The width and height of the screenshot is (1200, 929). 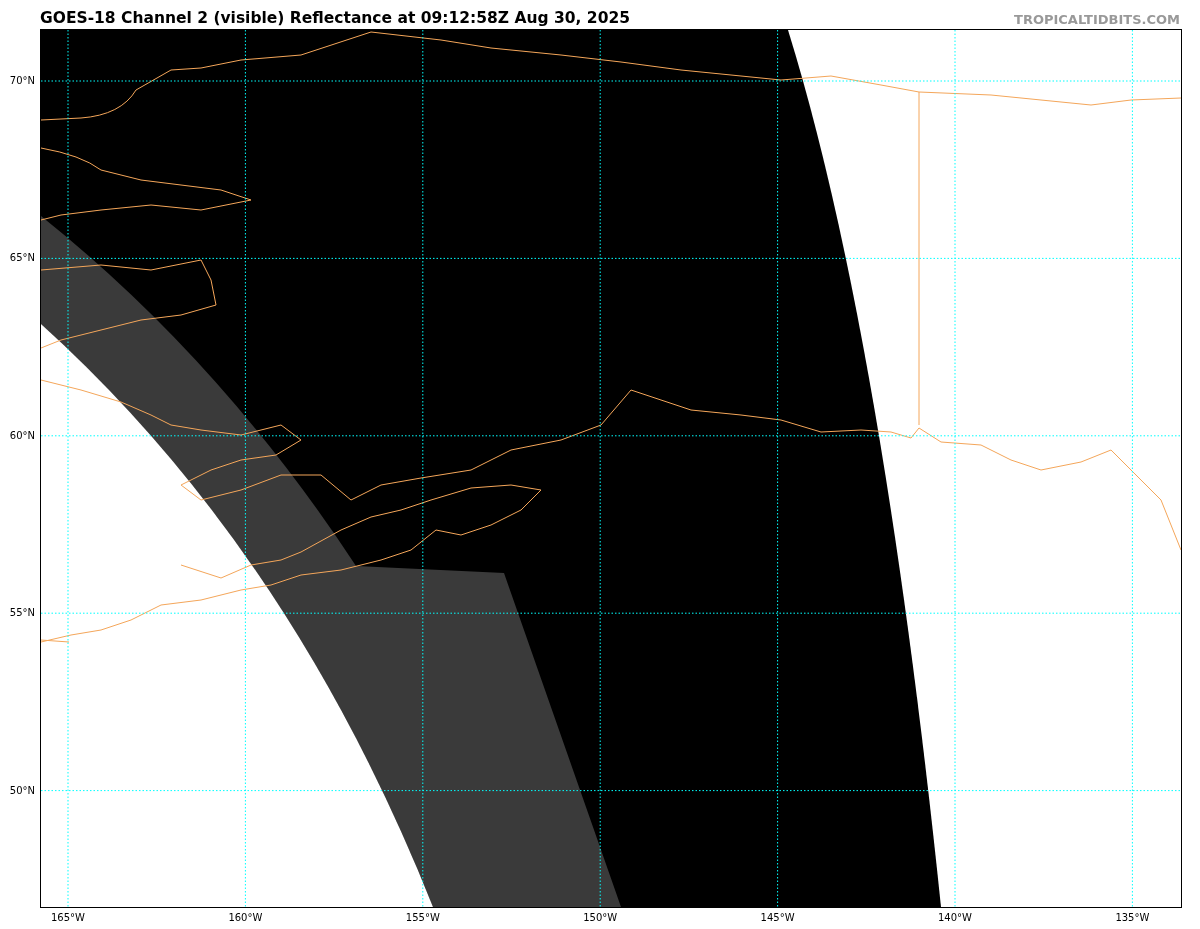 What do you see at coordinates (335, 18) in the screenshot?
I see `plot-title: GOES-18 Channel 2 (visible) Reflectance at 09:12:58Z Aug 30, 2025` at bounding box center [335, 18].